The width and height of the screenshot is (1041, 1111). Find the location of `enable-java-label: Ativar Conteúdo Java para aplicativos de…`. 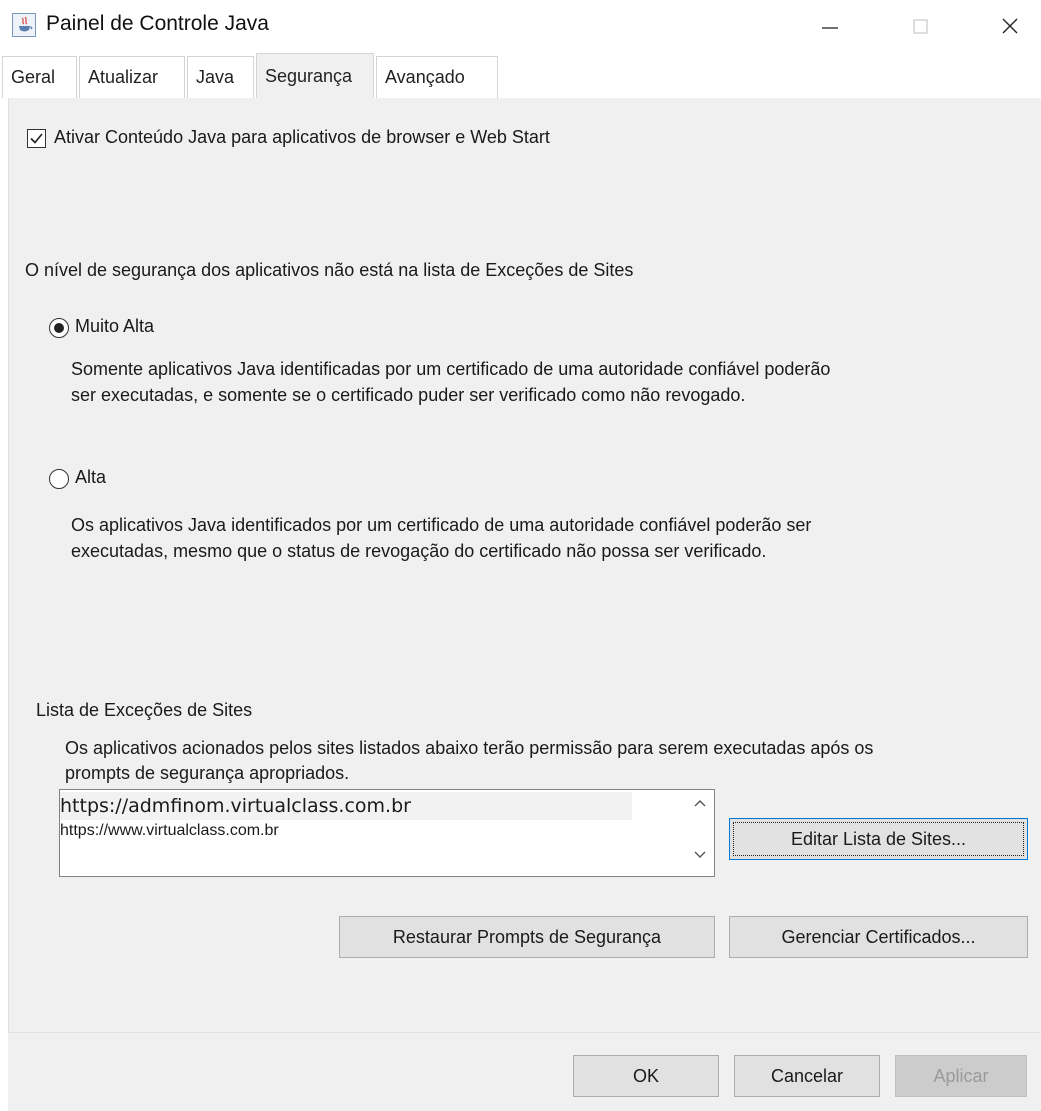

enable-java-label: Ativar Conteúdo Java para aplicativos de… is located at coordinates (302, 137).